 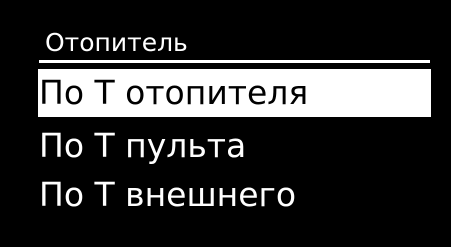 What do you see at coordinates (116, 42) in the screenshot?
I see `menu-title: Отопитель` at bounding box center [116, 42].